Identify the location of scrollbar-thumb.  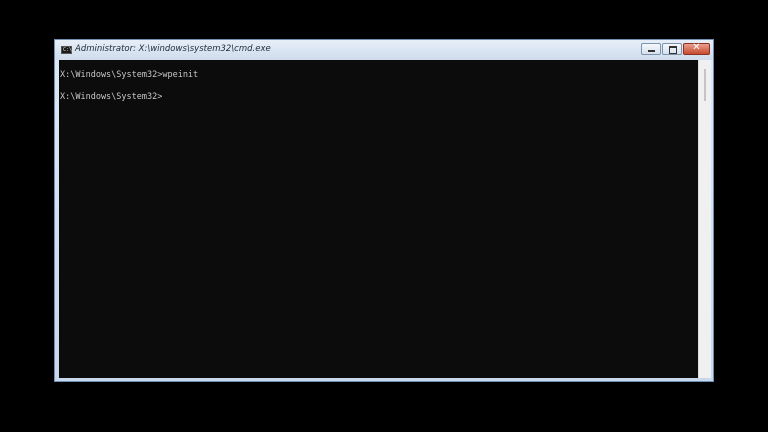
(705, 85).